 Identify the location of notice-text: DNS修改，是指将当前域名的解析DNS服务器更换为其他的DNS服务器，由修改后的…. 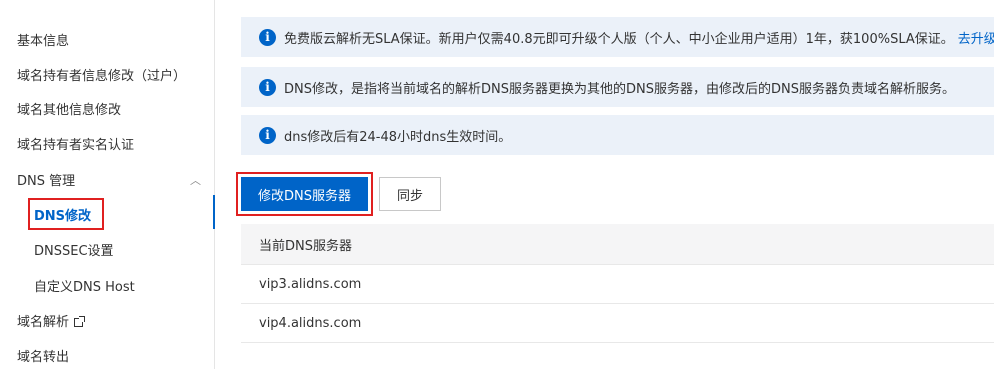
(619, 89).